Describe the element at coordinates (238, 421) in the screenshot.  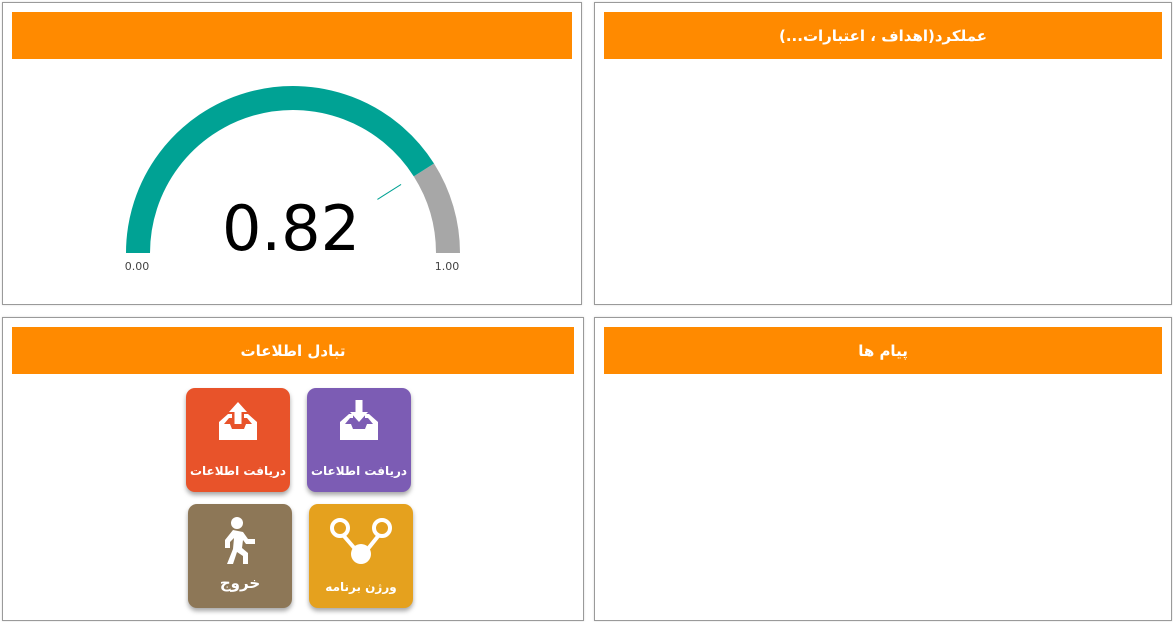
I see `inbox-upload-icon` at that location.